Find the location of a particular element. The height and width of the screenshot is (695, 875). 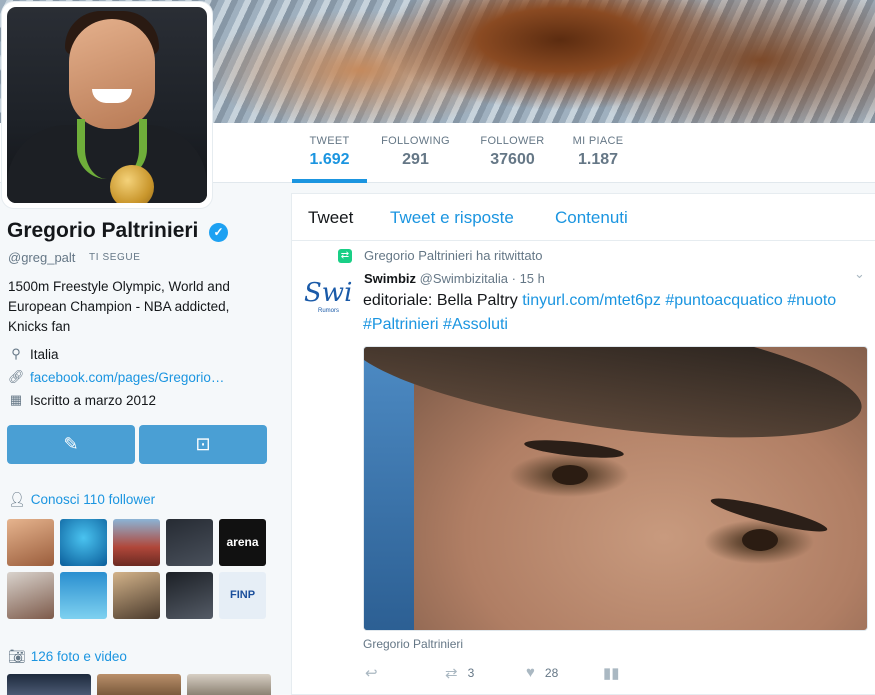

stat-value: 291 is located at coordinates (415, 159).